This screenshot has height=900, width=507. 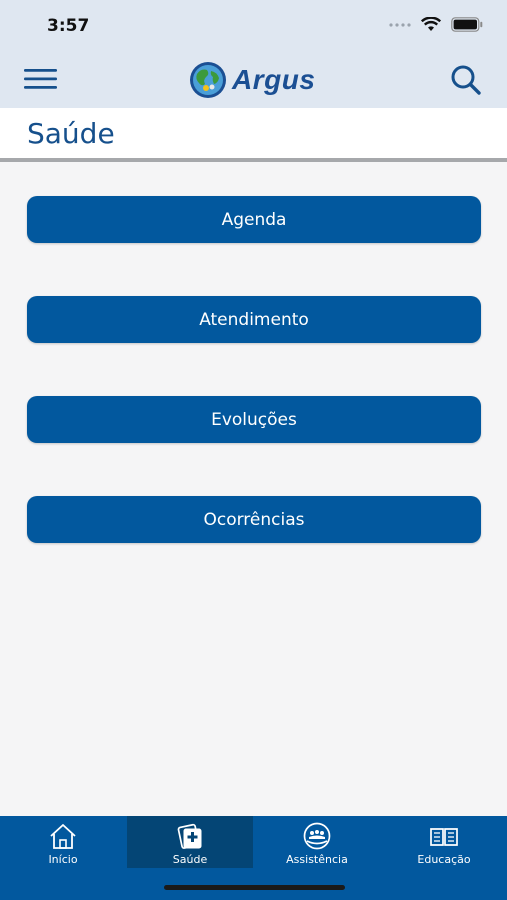 What do you see at coordinates (317, 859) in the screenshot?
I see `tab-assistencia-label: Assistência` at bounding box center [317, 859].